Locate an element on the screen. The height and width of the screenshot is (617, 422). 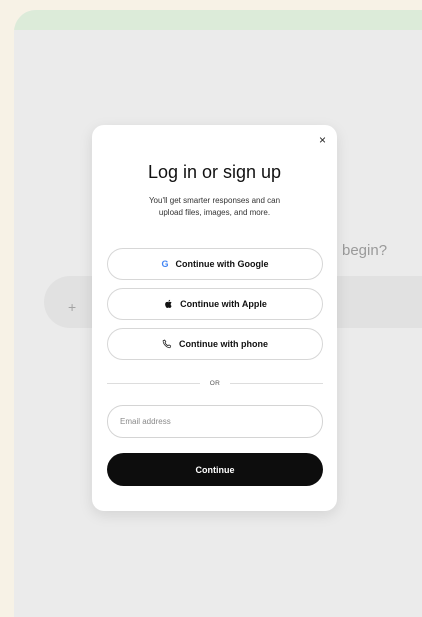
button-label: Continue with phone is located at coordinates (223, 344).